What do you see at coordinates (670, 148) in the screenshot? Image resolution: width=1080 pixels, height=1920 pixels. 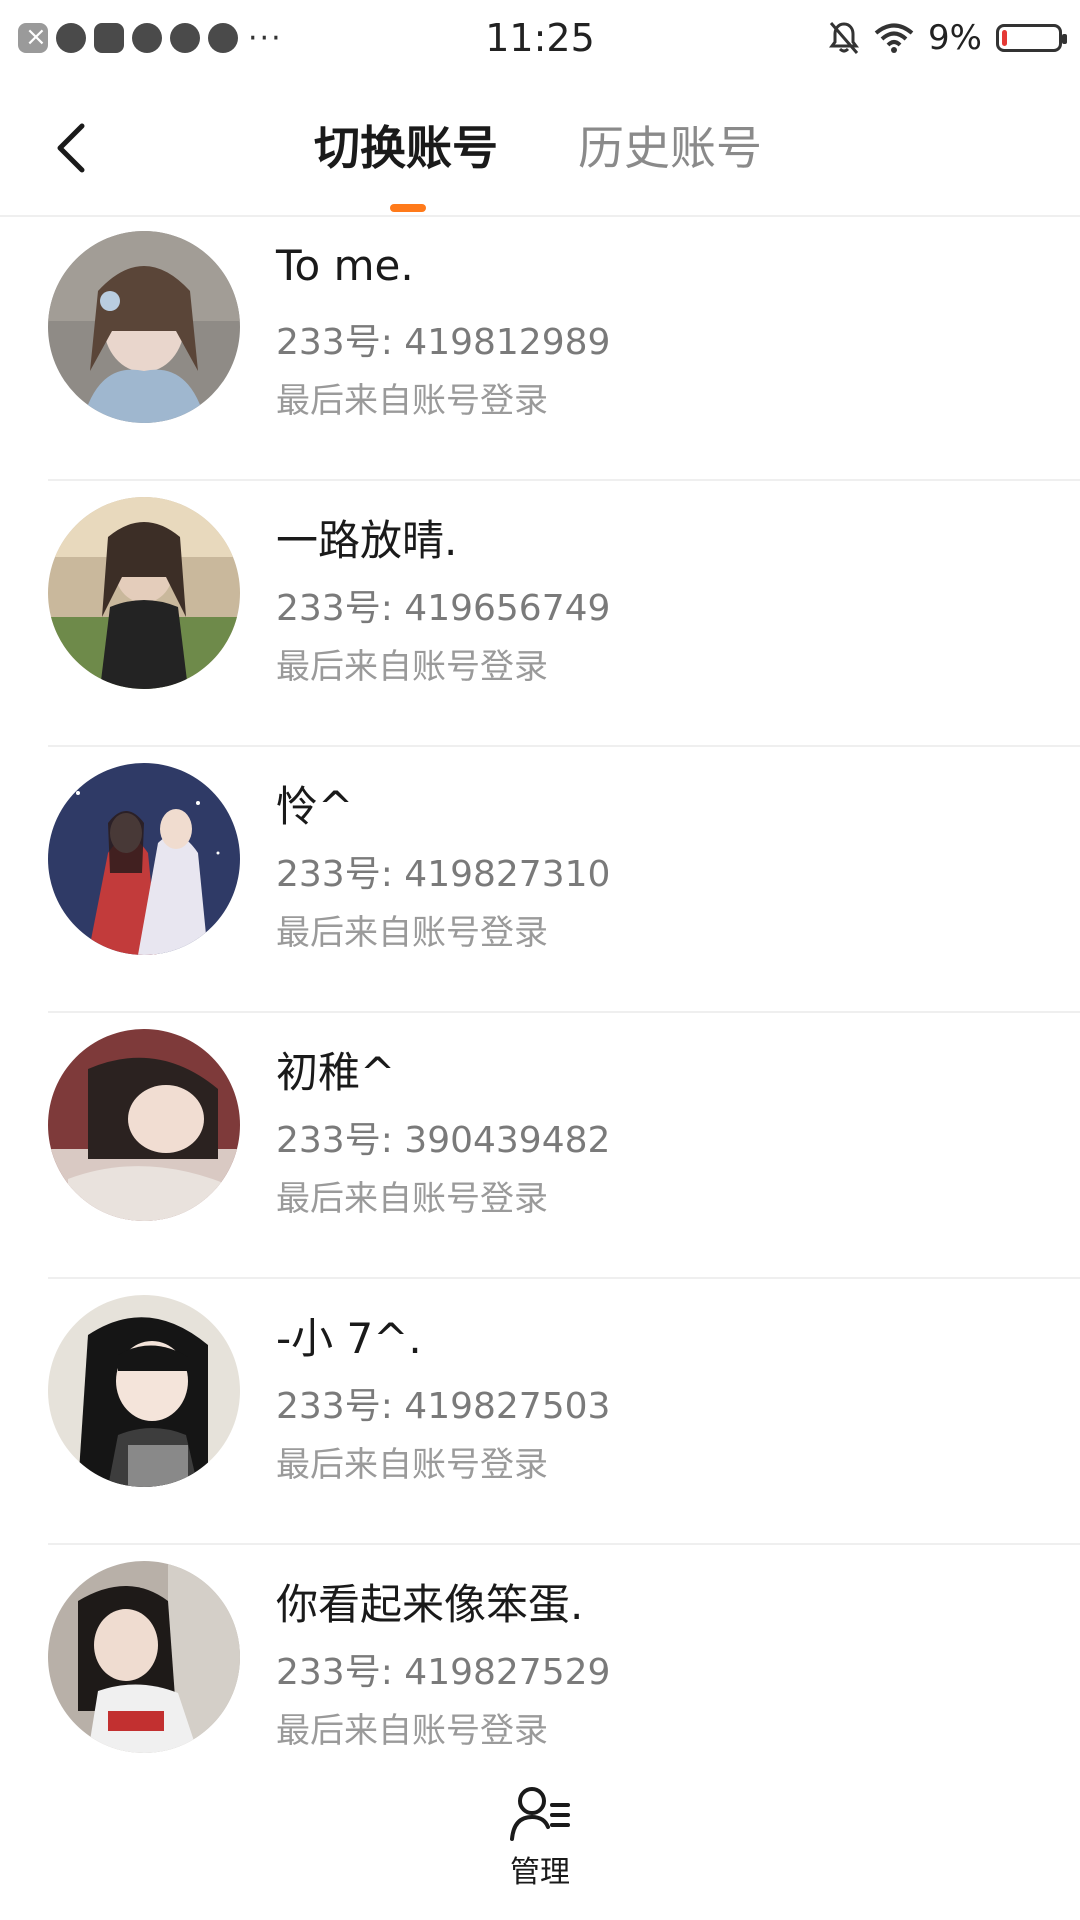 I see `tab-history-account: 历史账号` at bounding box center [670, 148].